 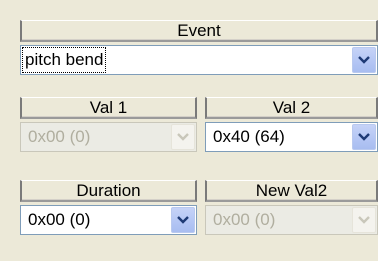 I want to click on val2-header-label: Val 2, so click(x=291, y=107).